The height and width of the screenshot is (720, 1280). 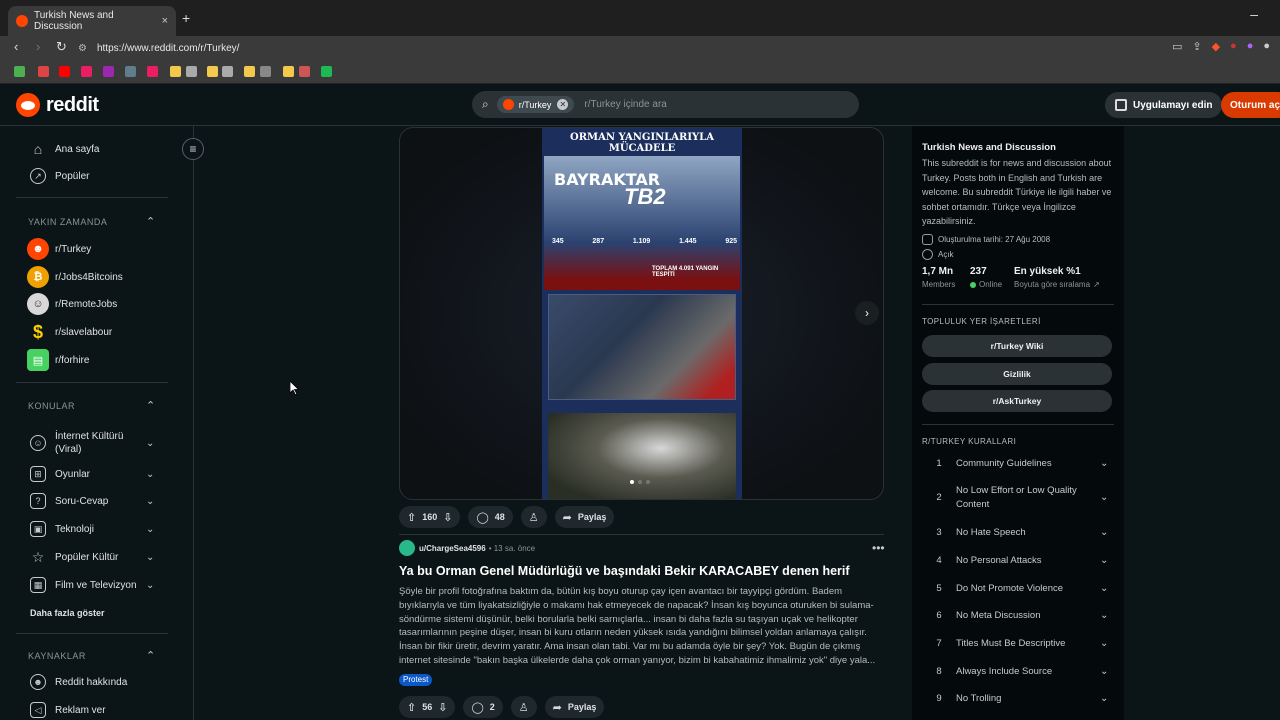 What do you see at coordinates (1196, 46) in the screenshot?
I see `share-icon: ⇪` at bounding box center [1196, 46].